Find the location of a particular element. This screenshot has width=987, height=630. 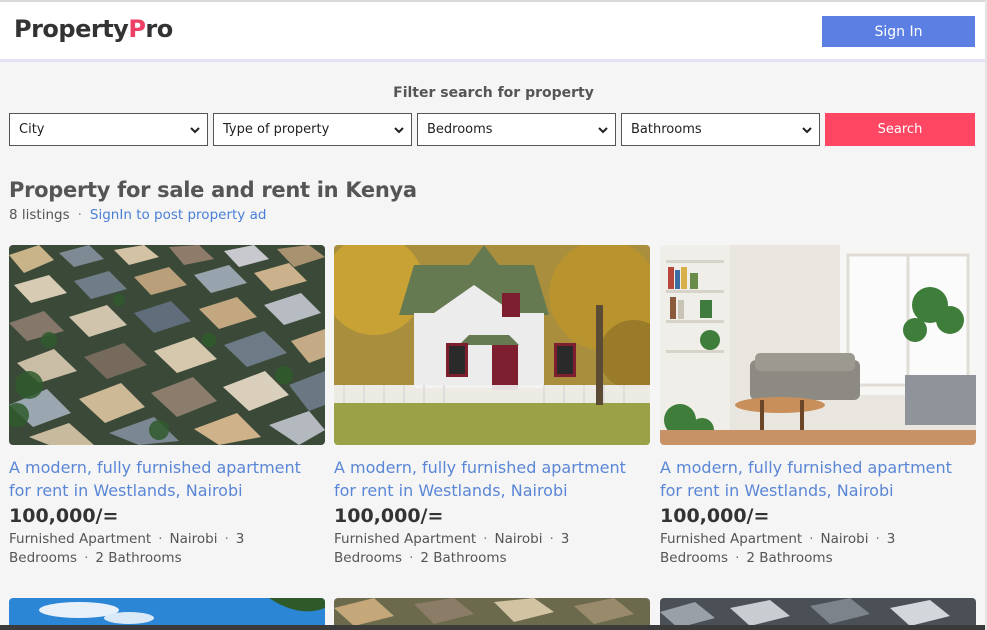

sign-in-to-post-link: SignIn to post property ad is located at coordinates (178, 215).